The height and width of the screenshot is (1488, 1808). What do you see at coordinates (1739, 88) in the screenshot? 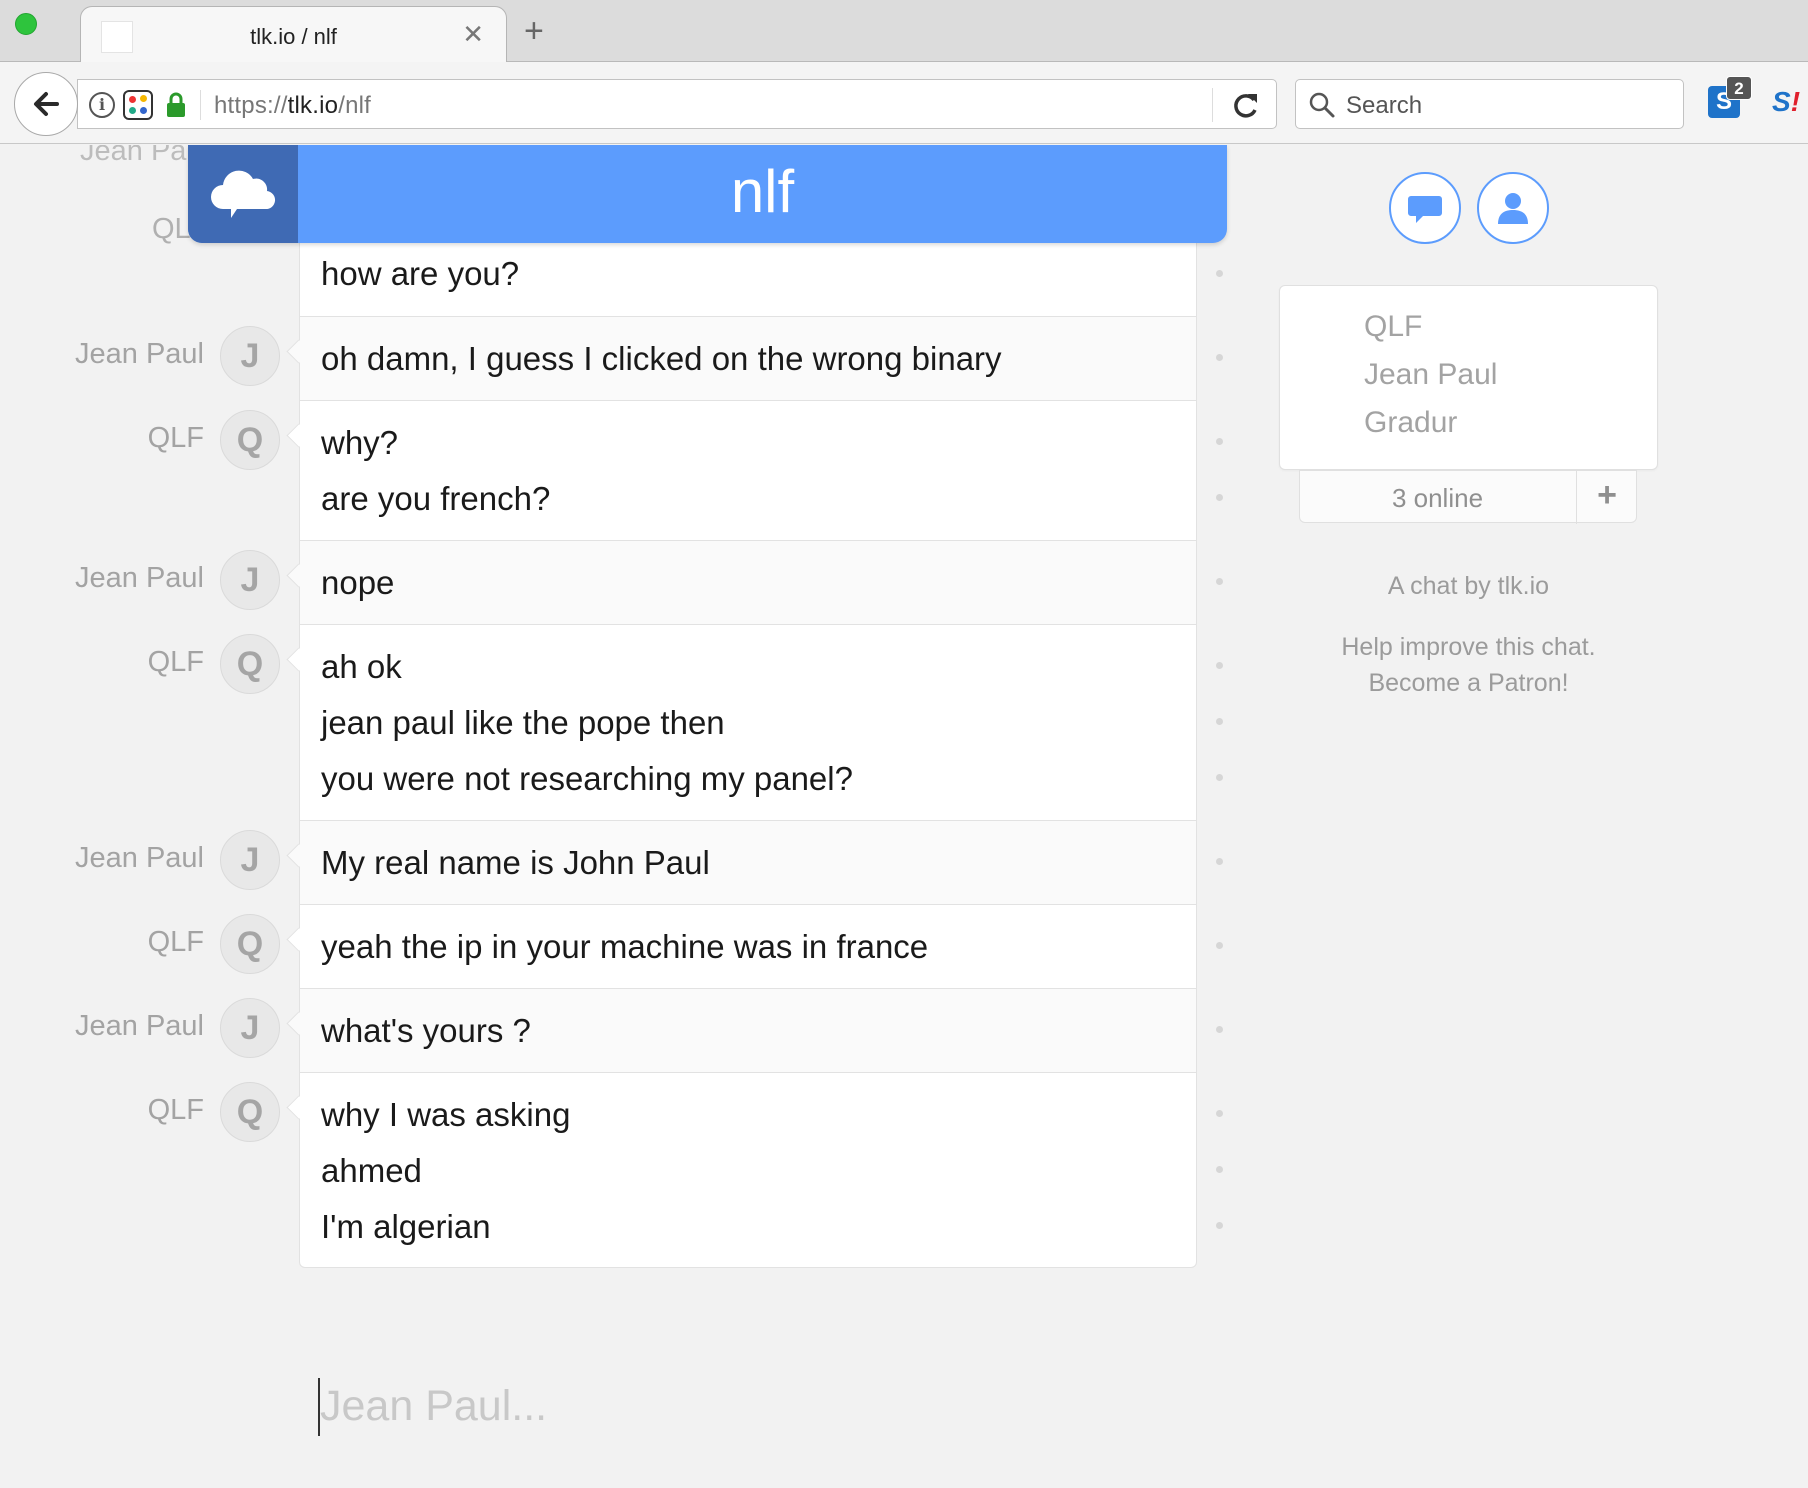
I see `extension-badge: 2` at bounding box center [1739, 88].